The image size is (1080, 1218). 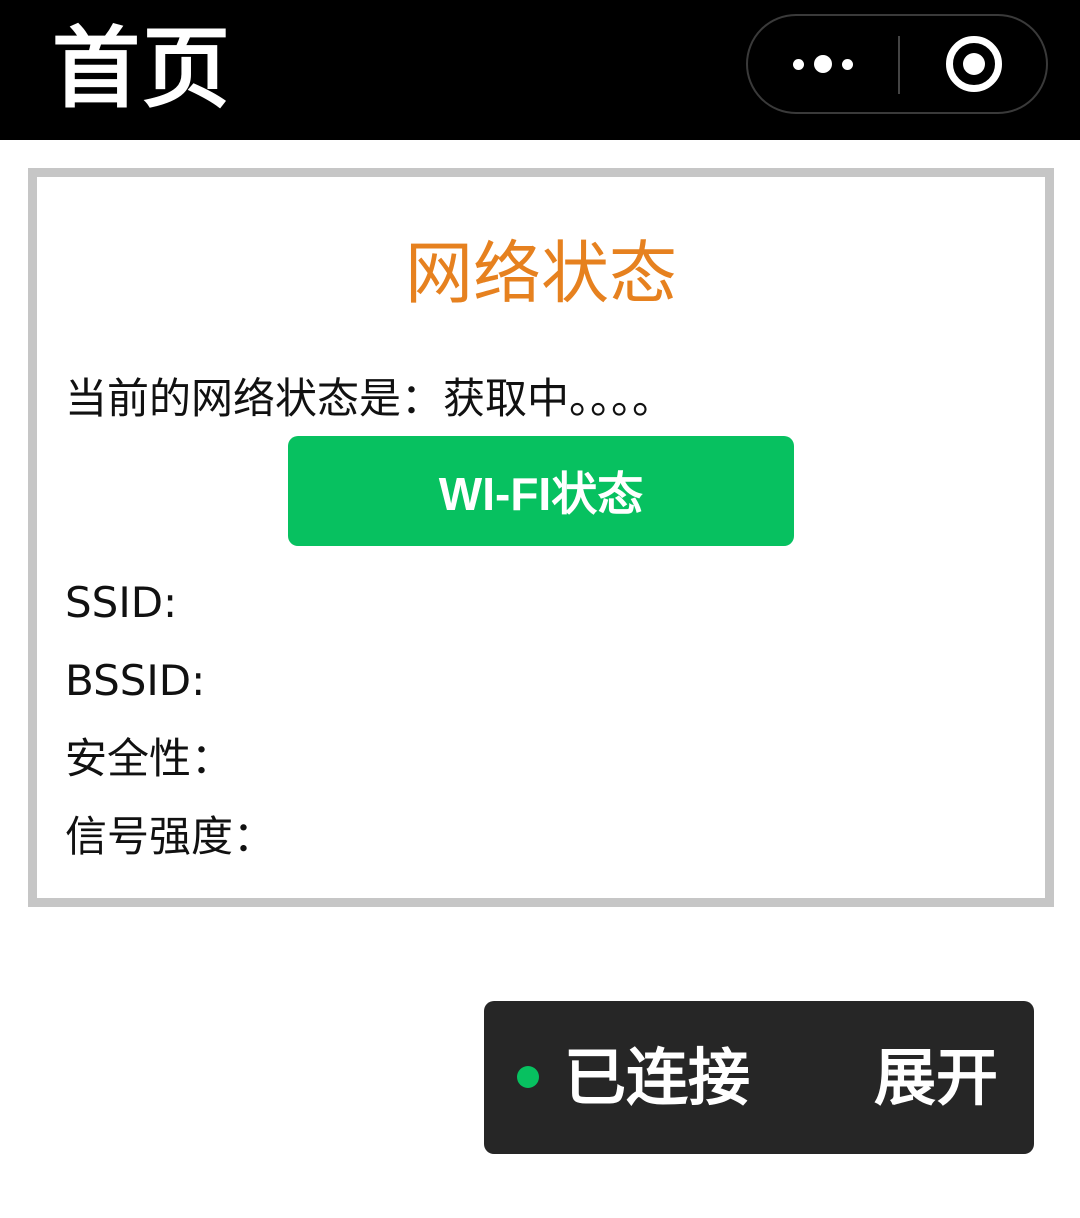 I want to click on security-label: 安全性：, so click(x=149, y=758).